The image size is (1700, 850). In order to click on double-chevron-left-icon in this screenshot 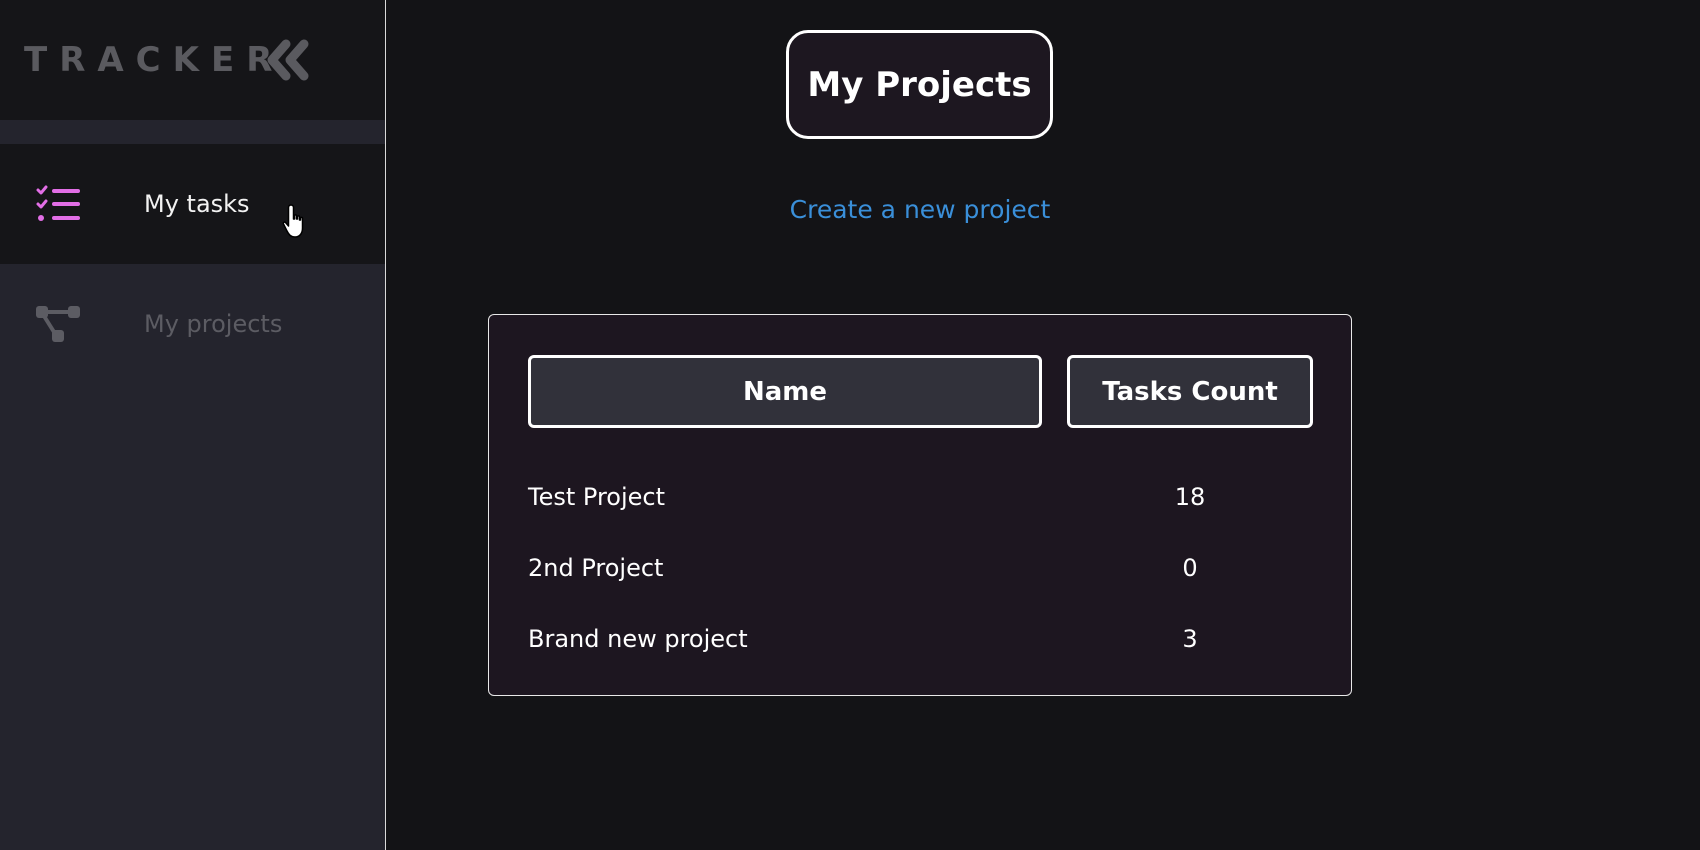, I will do `click(289, 60)`.